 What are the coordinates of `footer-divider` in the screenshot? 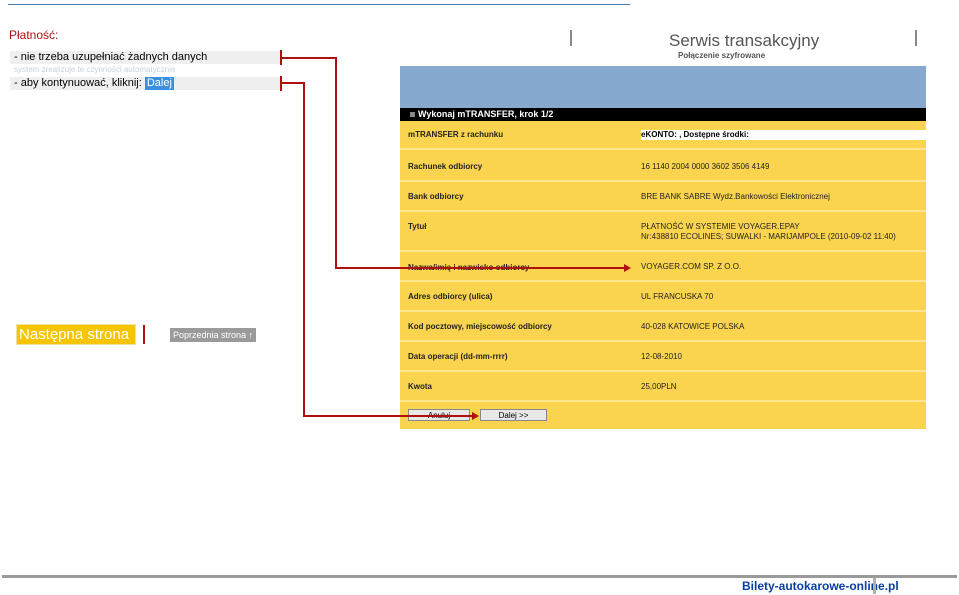 It's located at (874, 586).